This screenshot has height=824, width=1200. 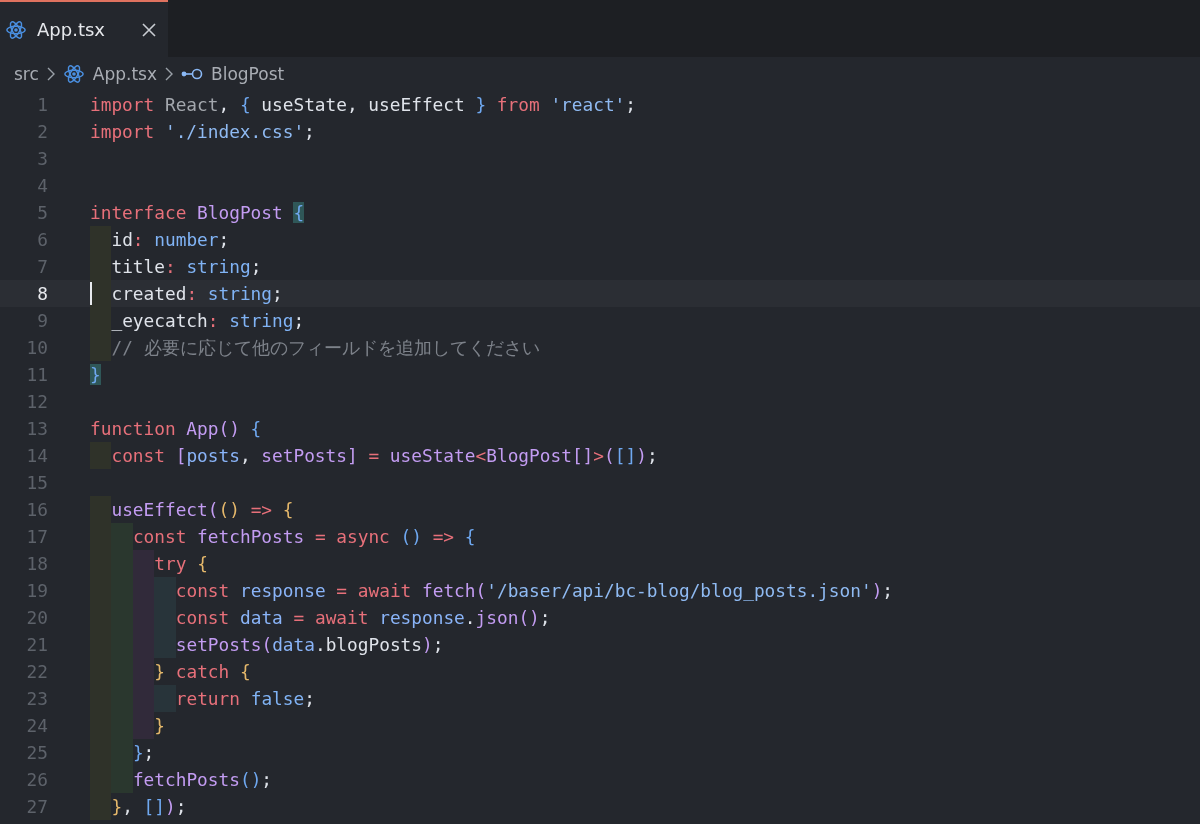 What do you see at coordinates (186, 266) in the screenshot?
I see `code-line: title: string;` at bounding box center [186, 266].